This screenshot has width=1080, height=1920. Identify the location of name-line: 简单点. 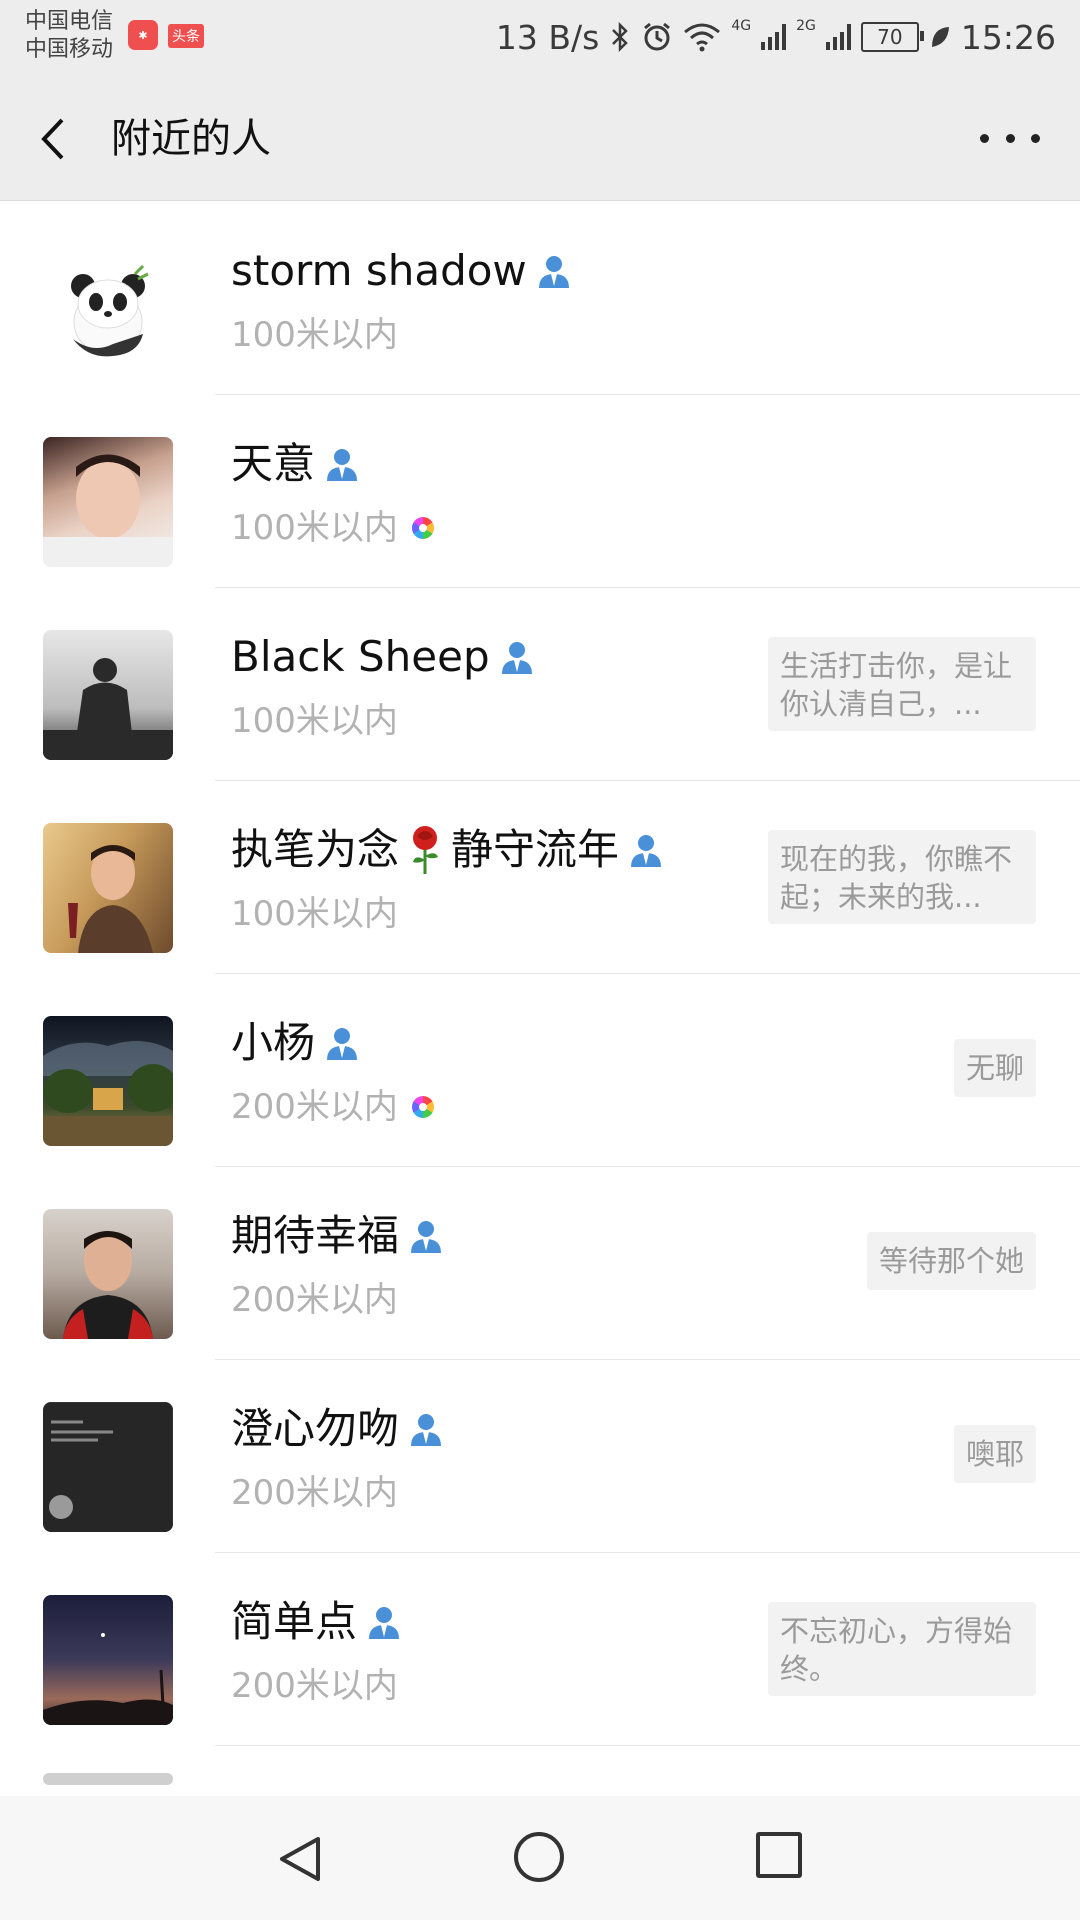
(317, 1622).